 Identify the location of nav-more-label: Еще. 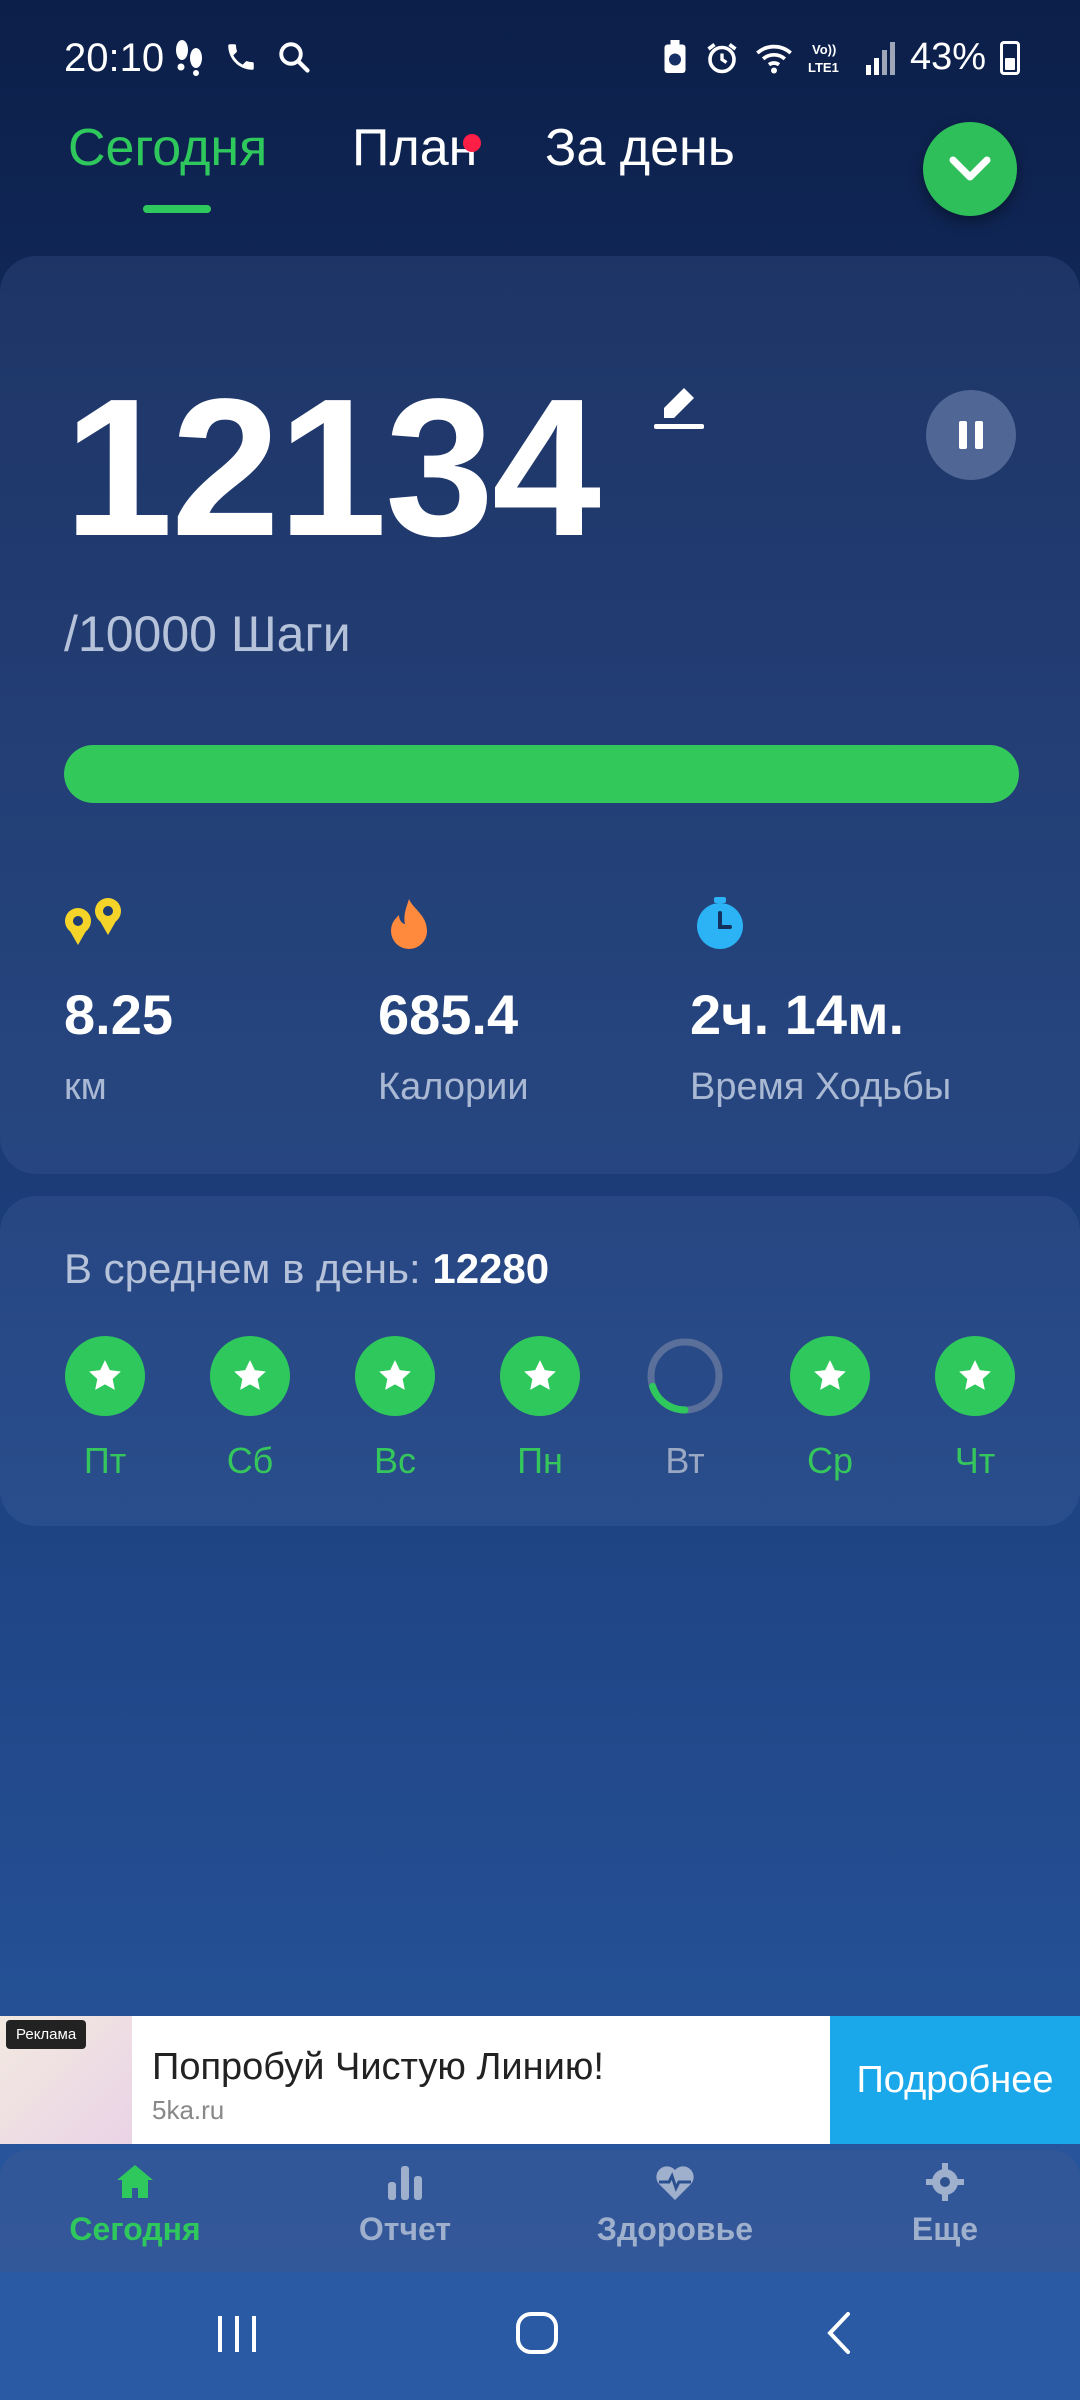
(945, 2229).